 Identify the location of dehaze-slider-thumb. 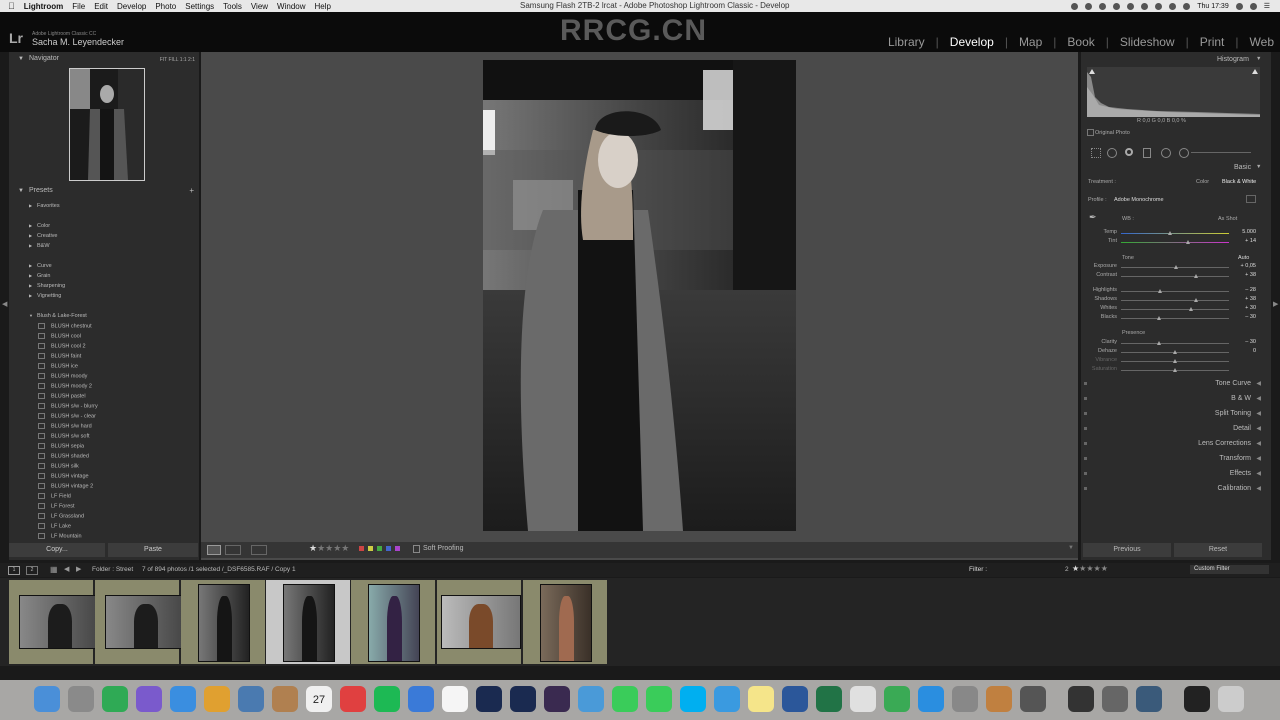
(1175, 352).